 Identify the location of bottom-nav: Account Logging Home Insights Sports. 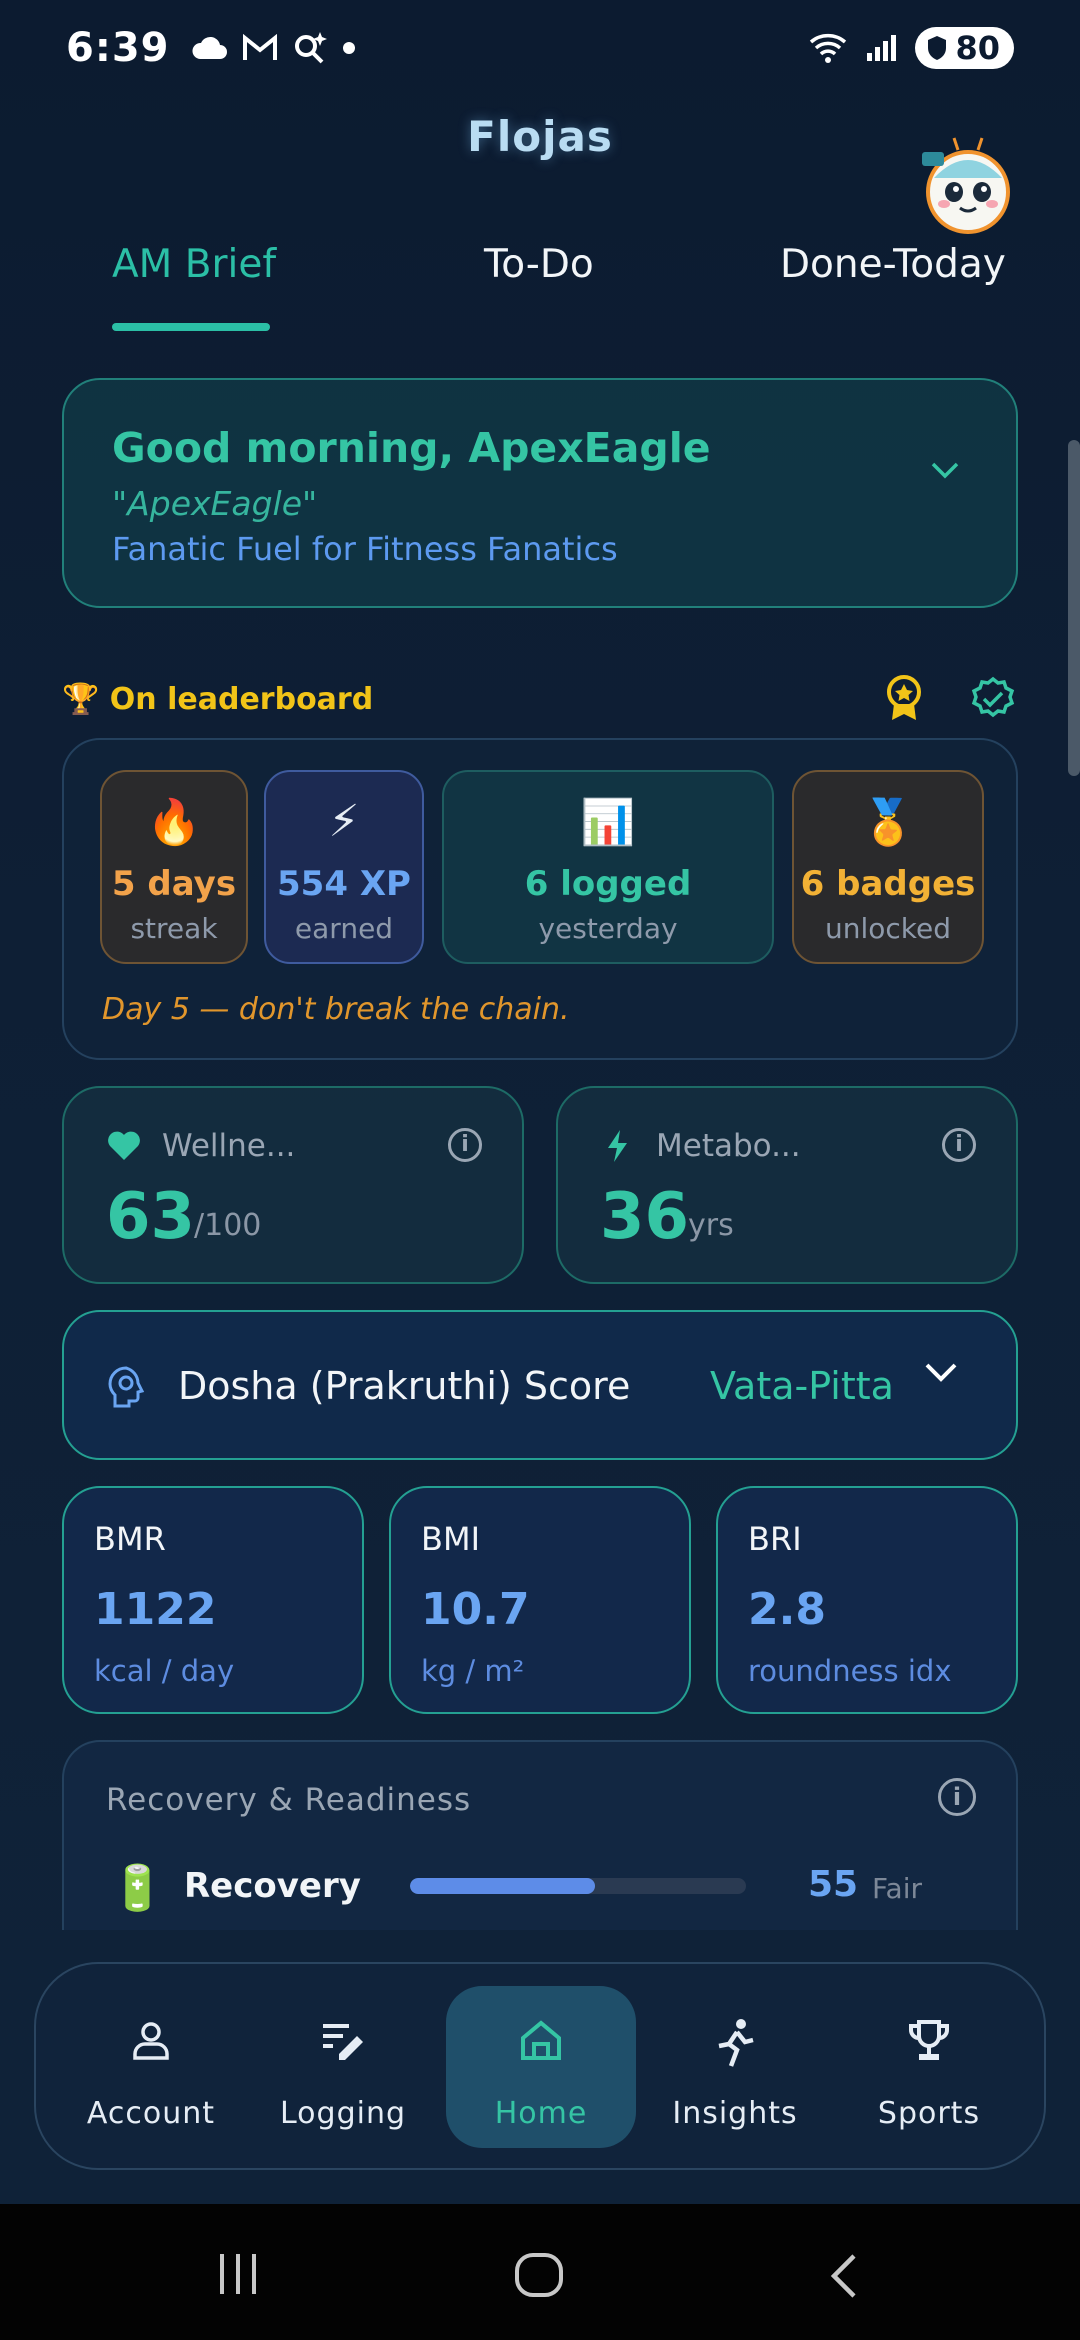
(540, 2066).